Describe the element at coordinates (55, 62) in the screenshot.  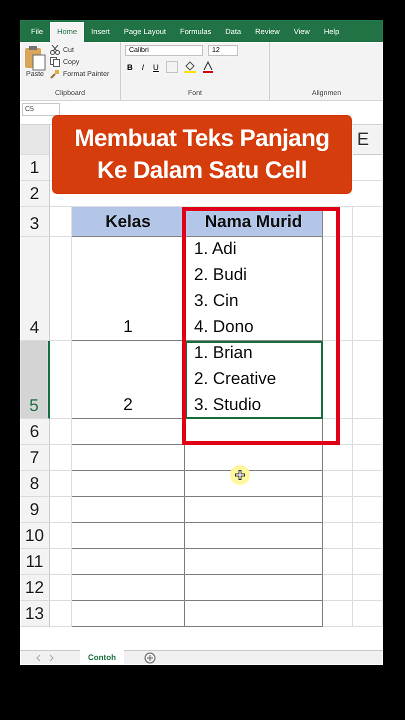
I see `copy-icon` at that location.